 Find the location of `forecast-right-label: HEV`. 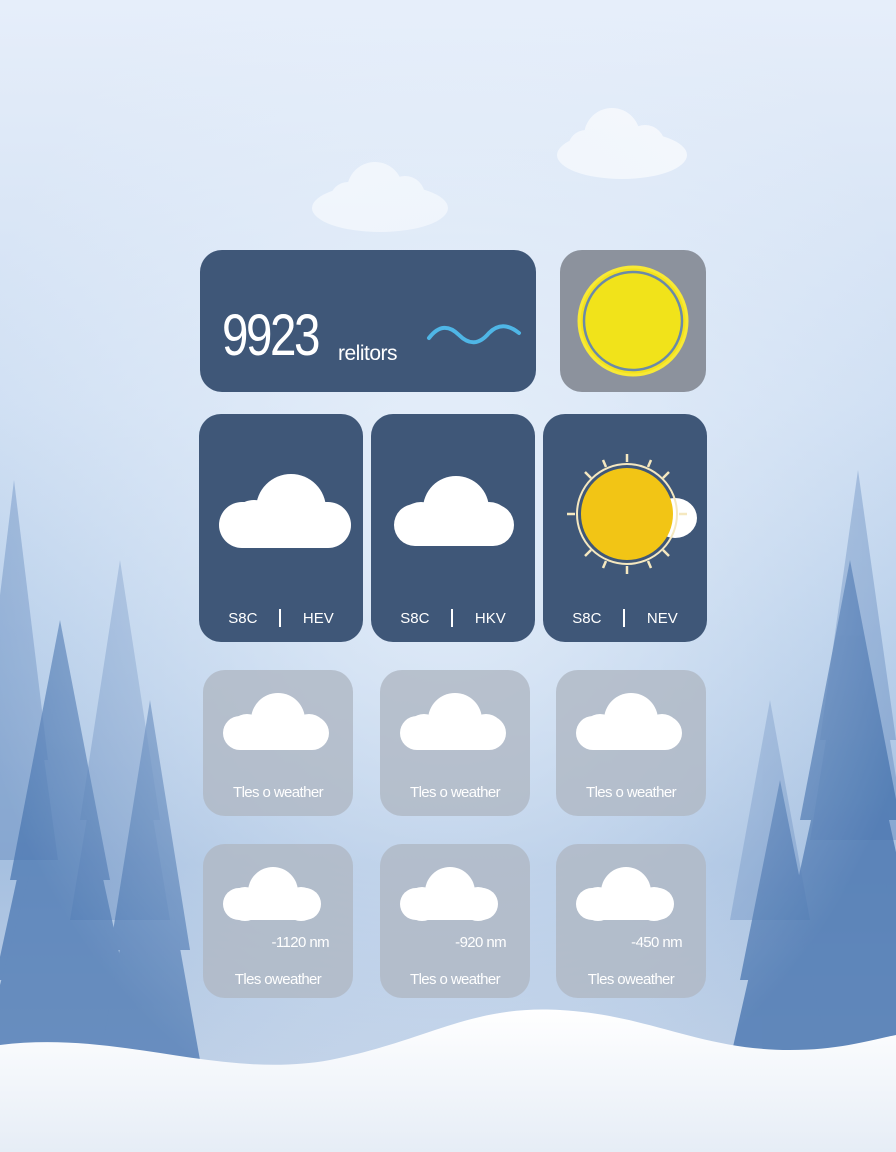

forecast-right-label: HEV is located at coordinates (318, 618).